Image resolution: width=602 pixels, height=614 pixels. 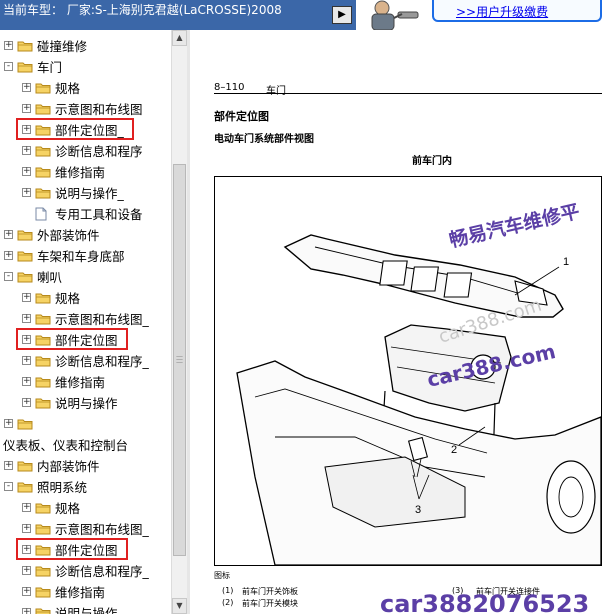 What do you see at coordinates (502, 11) in the screenshot?
I see `upgrade-link: >>用户升级缴费` at bounding box center [502, 11].